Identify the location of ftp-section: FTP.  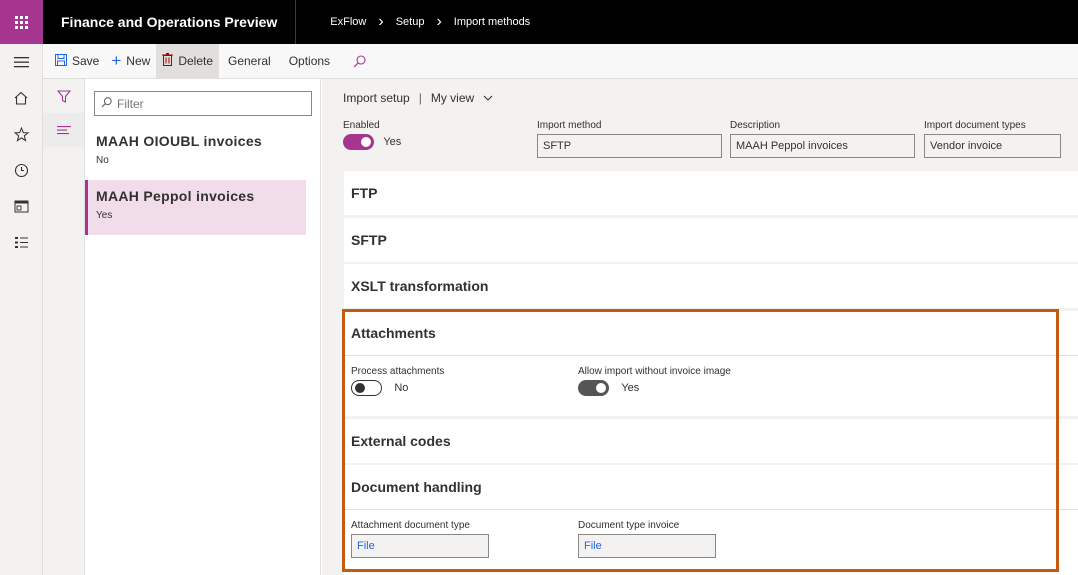
(711, 193).